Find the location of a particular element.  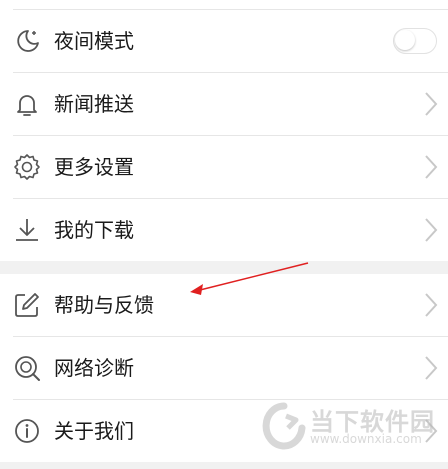

menu-item-help-feedback: 帮助与反馈 is located at coordinates (224, 305).